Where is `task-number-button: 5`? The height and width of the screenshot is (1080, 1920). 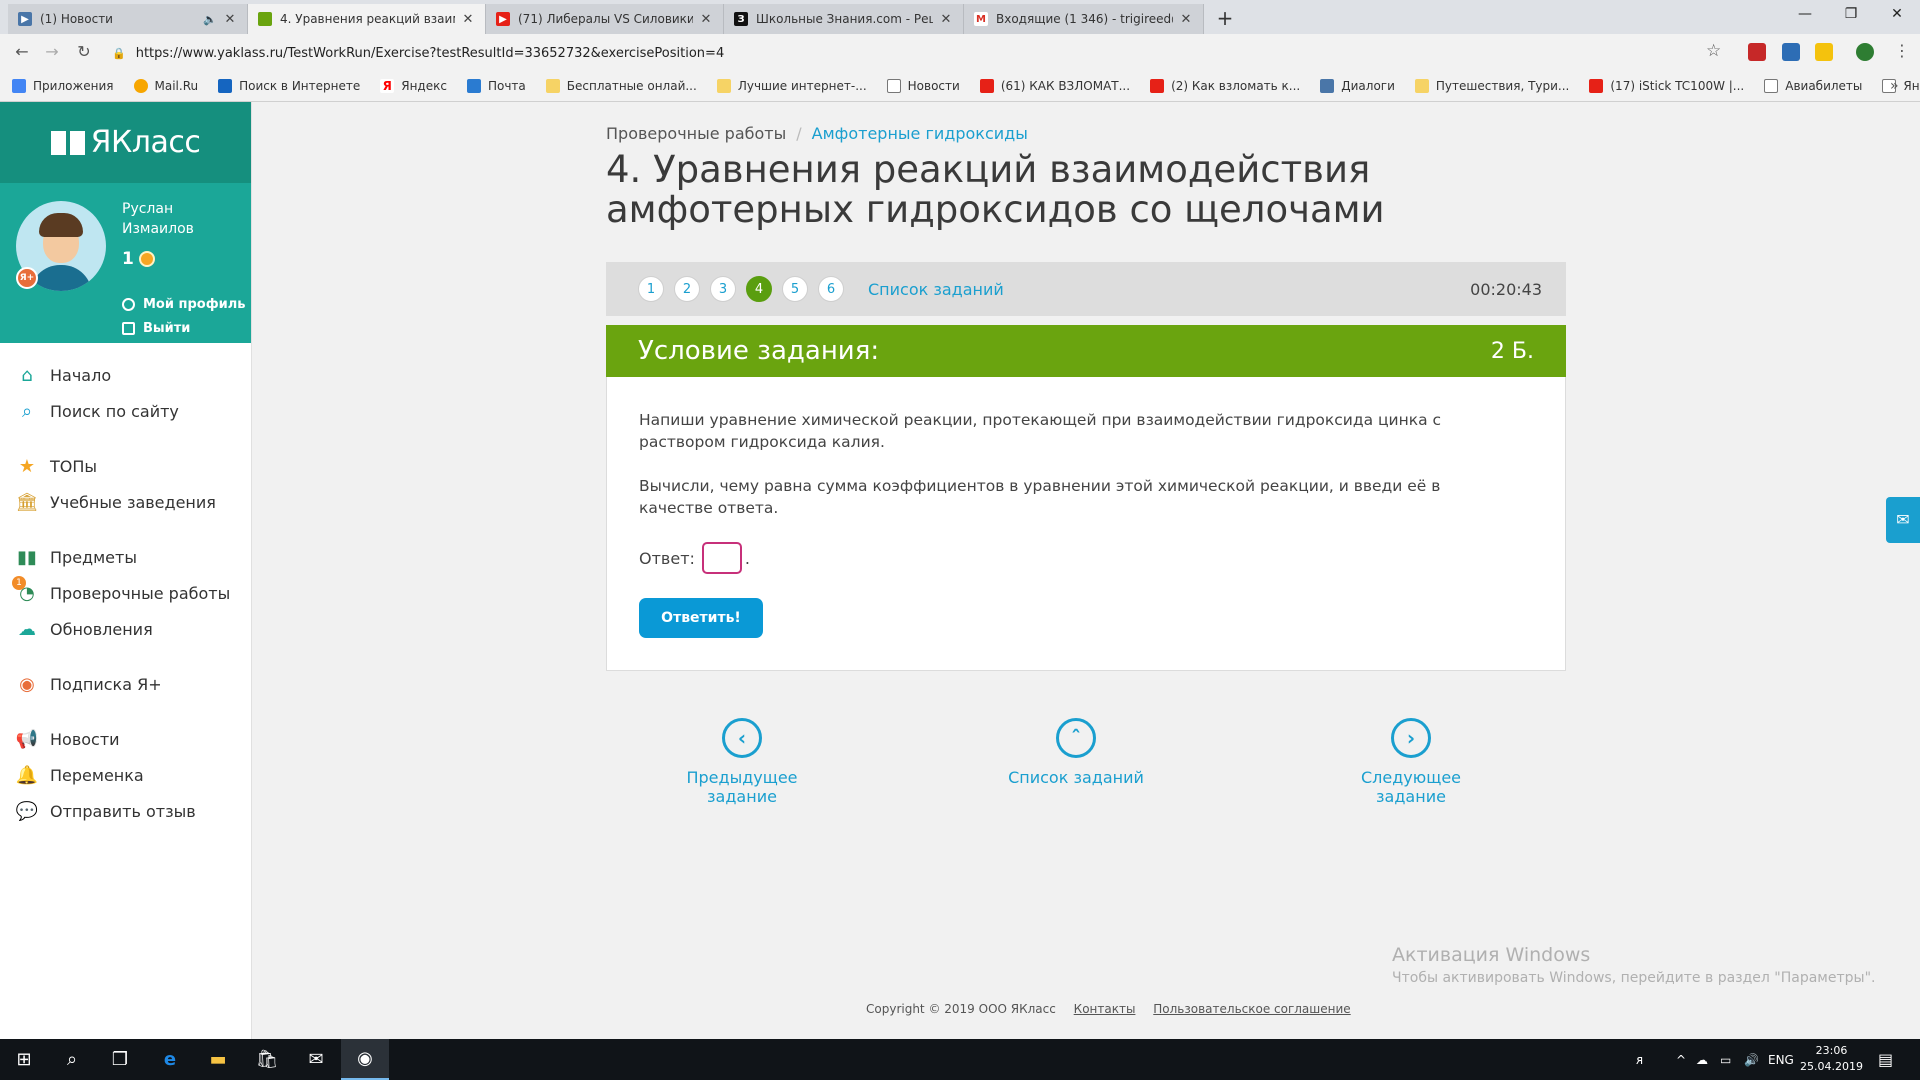
task-number-button: 5 is located at coordinates (795, 289).